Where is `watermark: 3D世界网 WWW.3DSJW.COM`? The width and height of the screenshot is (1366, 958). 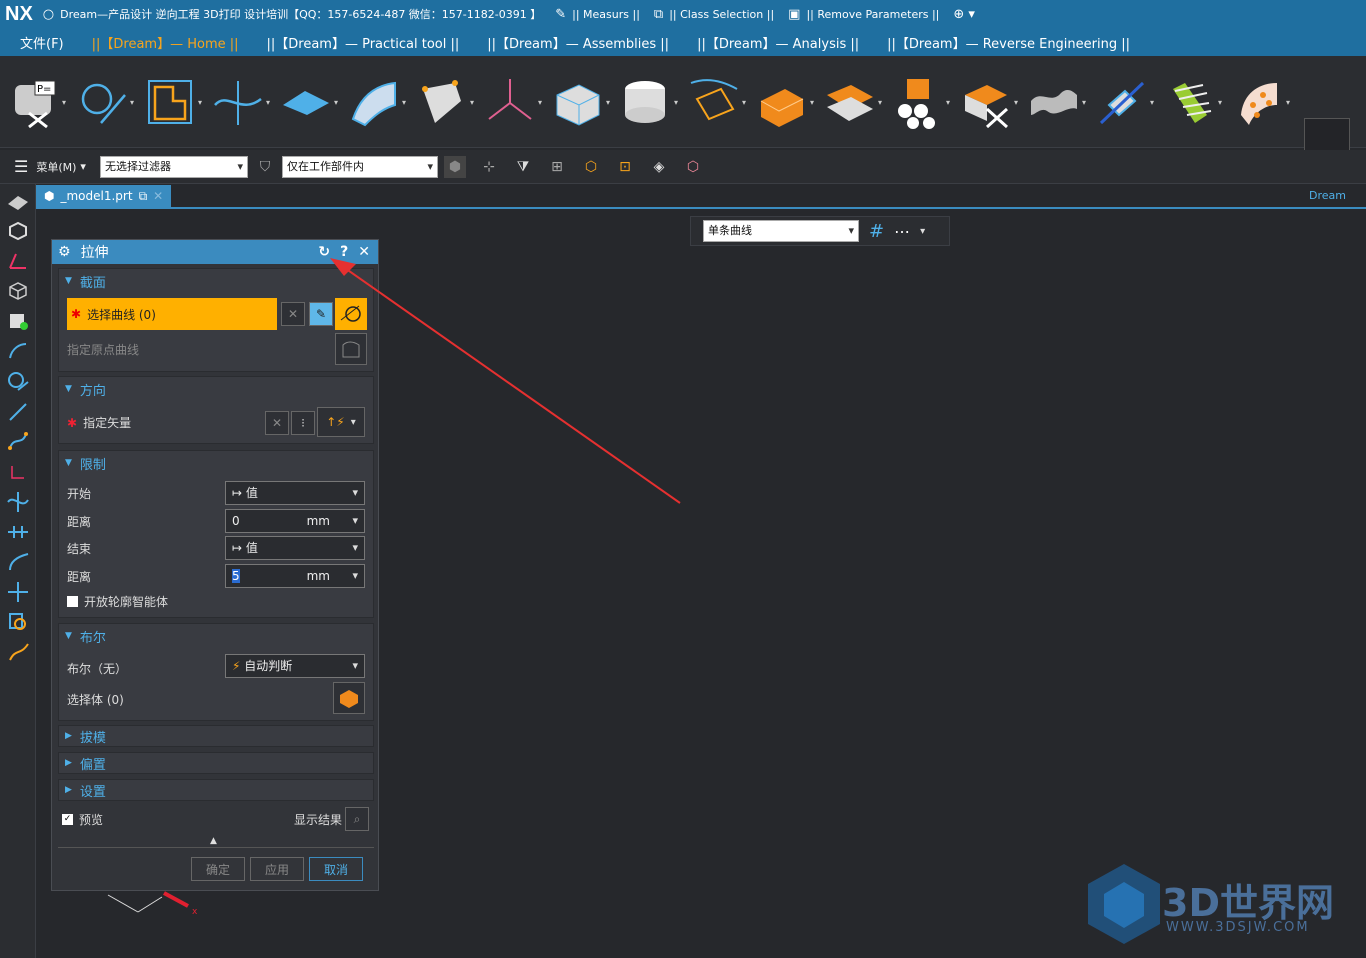
watermark: 3D世界网 WWW.3DSJW.COM is located at coordinates (1217, 904).